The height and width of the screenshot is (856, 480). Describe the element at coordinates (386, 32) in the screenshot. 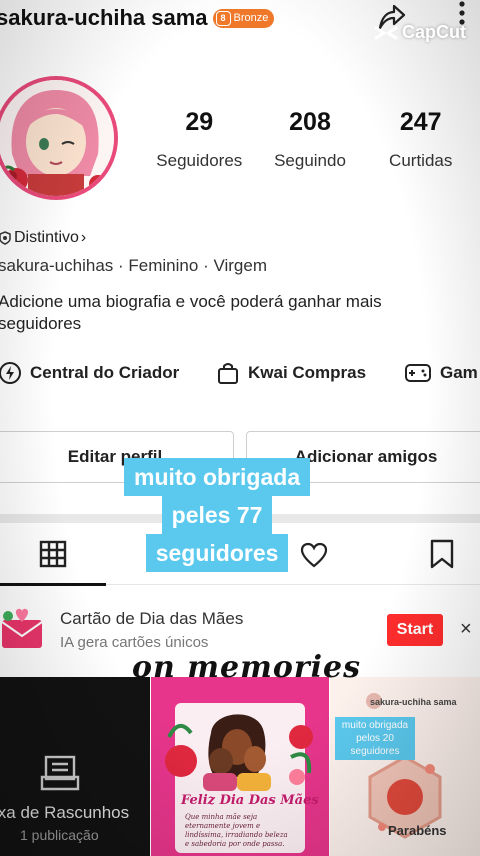

I see `capcut-logo-icon` at that location.